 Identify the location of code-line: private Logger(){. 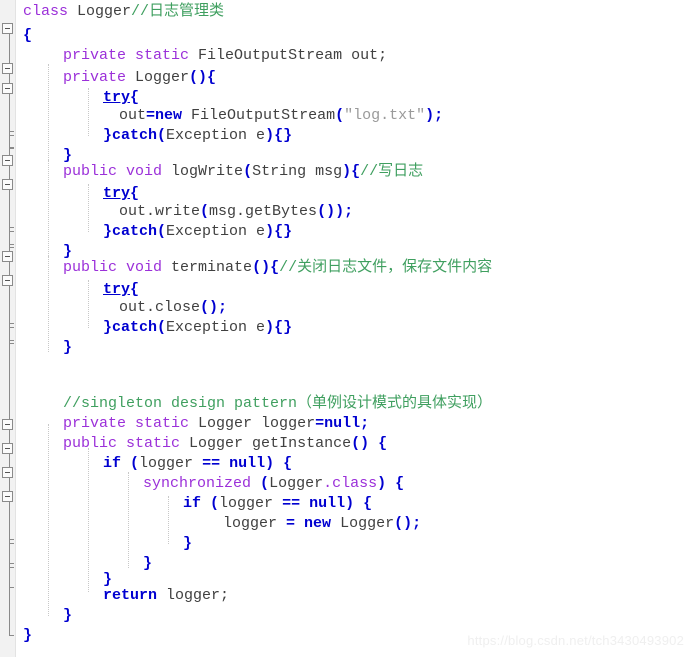
(139, 78).